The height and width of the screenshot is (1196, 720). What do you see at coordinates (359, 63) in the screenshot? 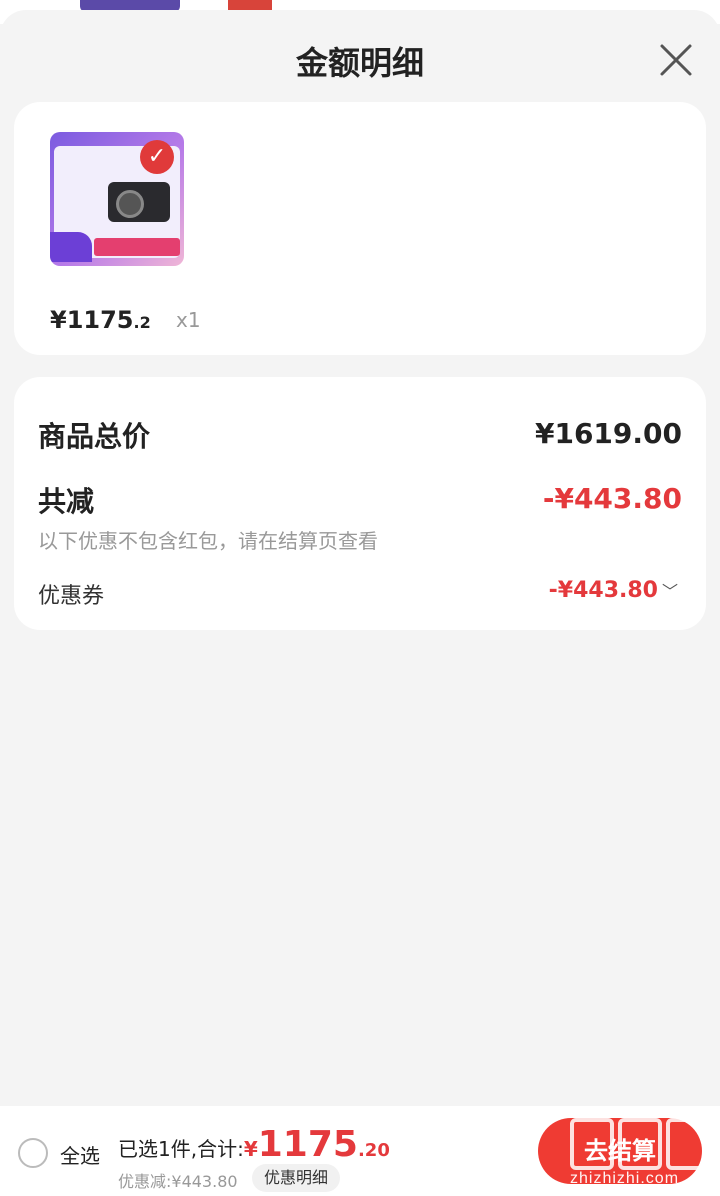
I see `sheet-title: 金额明细` at bounding box center [359, 63].